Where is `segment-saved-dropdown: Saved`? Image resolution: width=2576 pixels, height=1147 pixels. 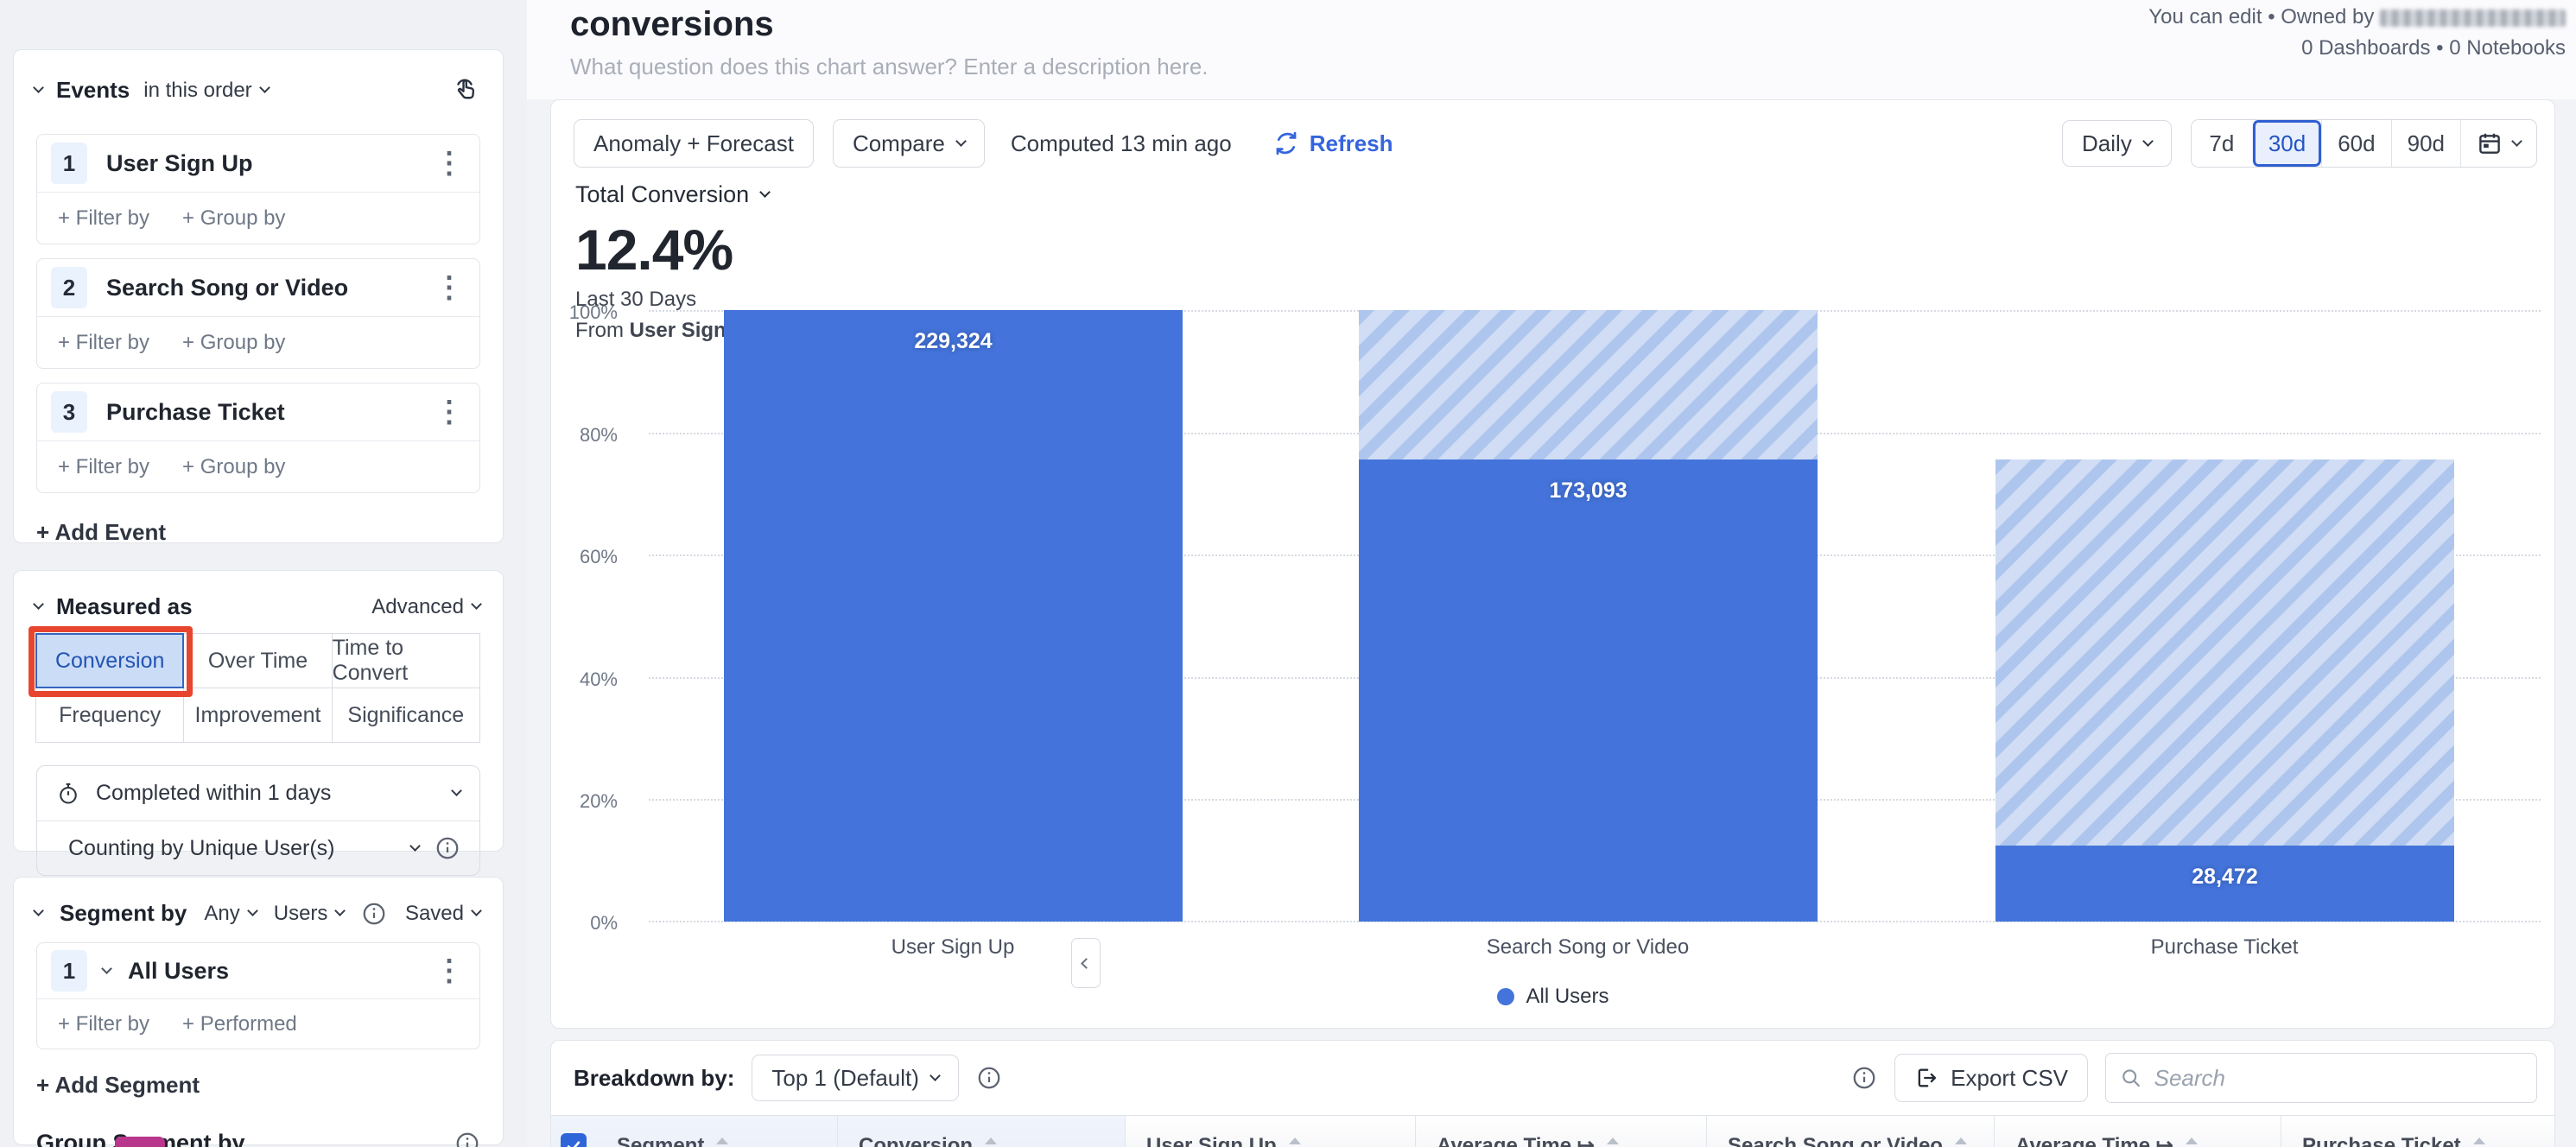
segment-saved-dropdown: Saved is located at coordinates (443, 914).